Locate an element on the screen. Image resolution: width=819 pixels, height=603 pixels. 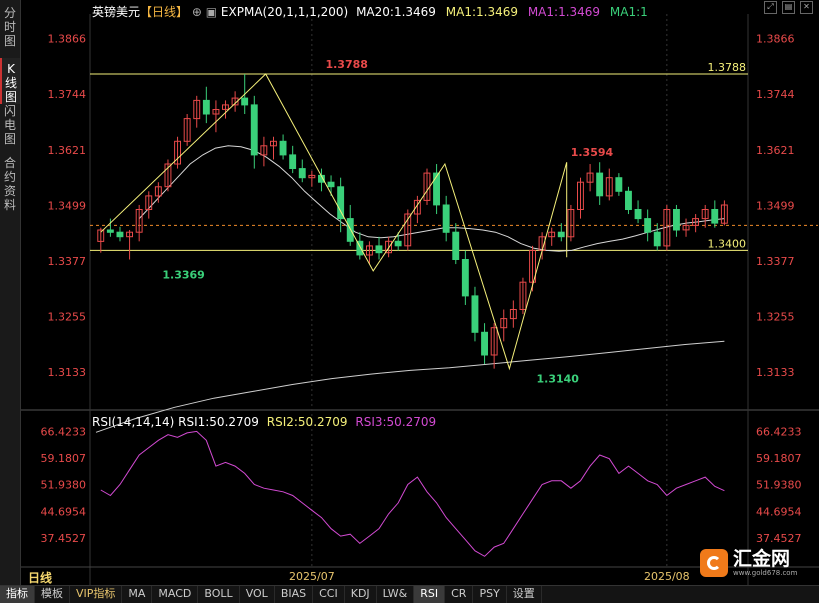
bottom-tab-2: VIP指标 is located at coordinates (96, 594).